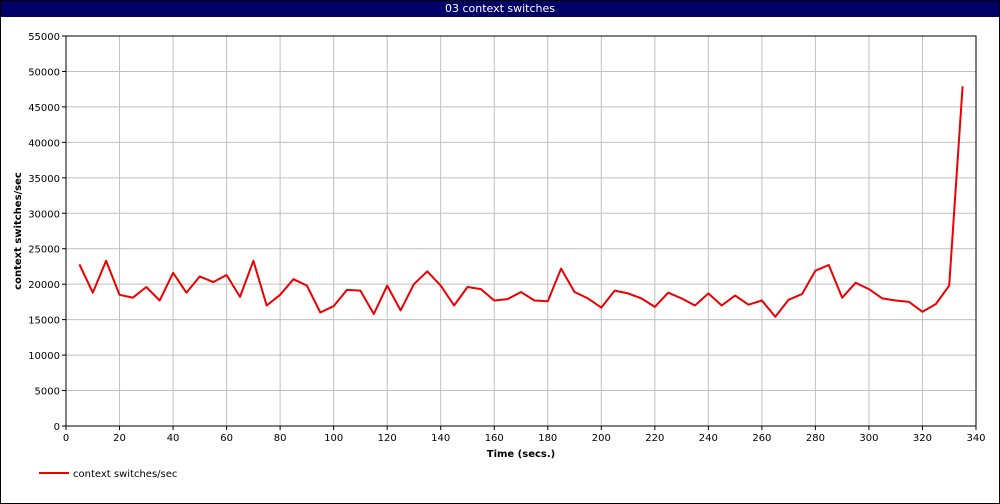 This screenshot has width=1000, height=504. I want to click on x-tick-label: 200, so click(601, 438).